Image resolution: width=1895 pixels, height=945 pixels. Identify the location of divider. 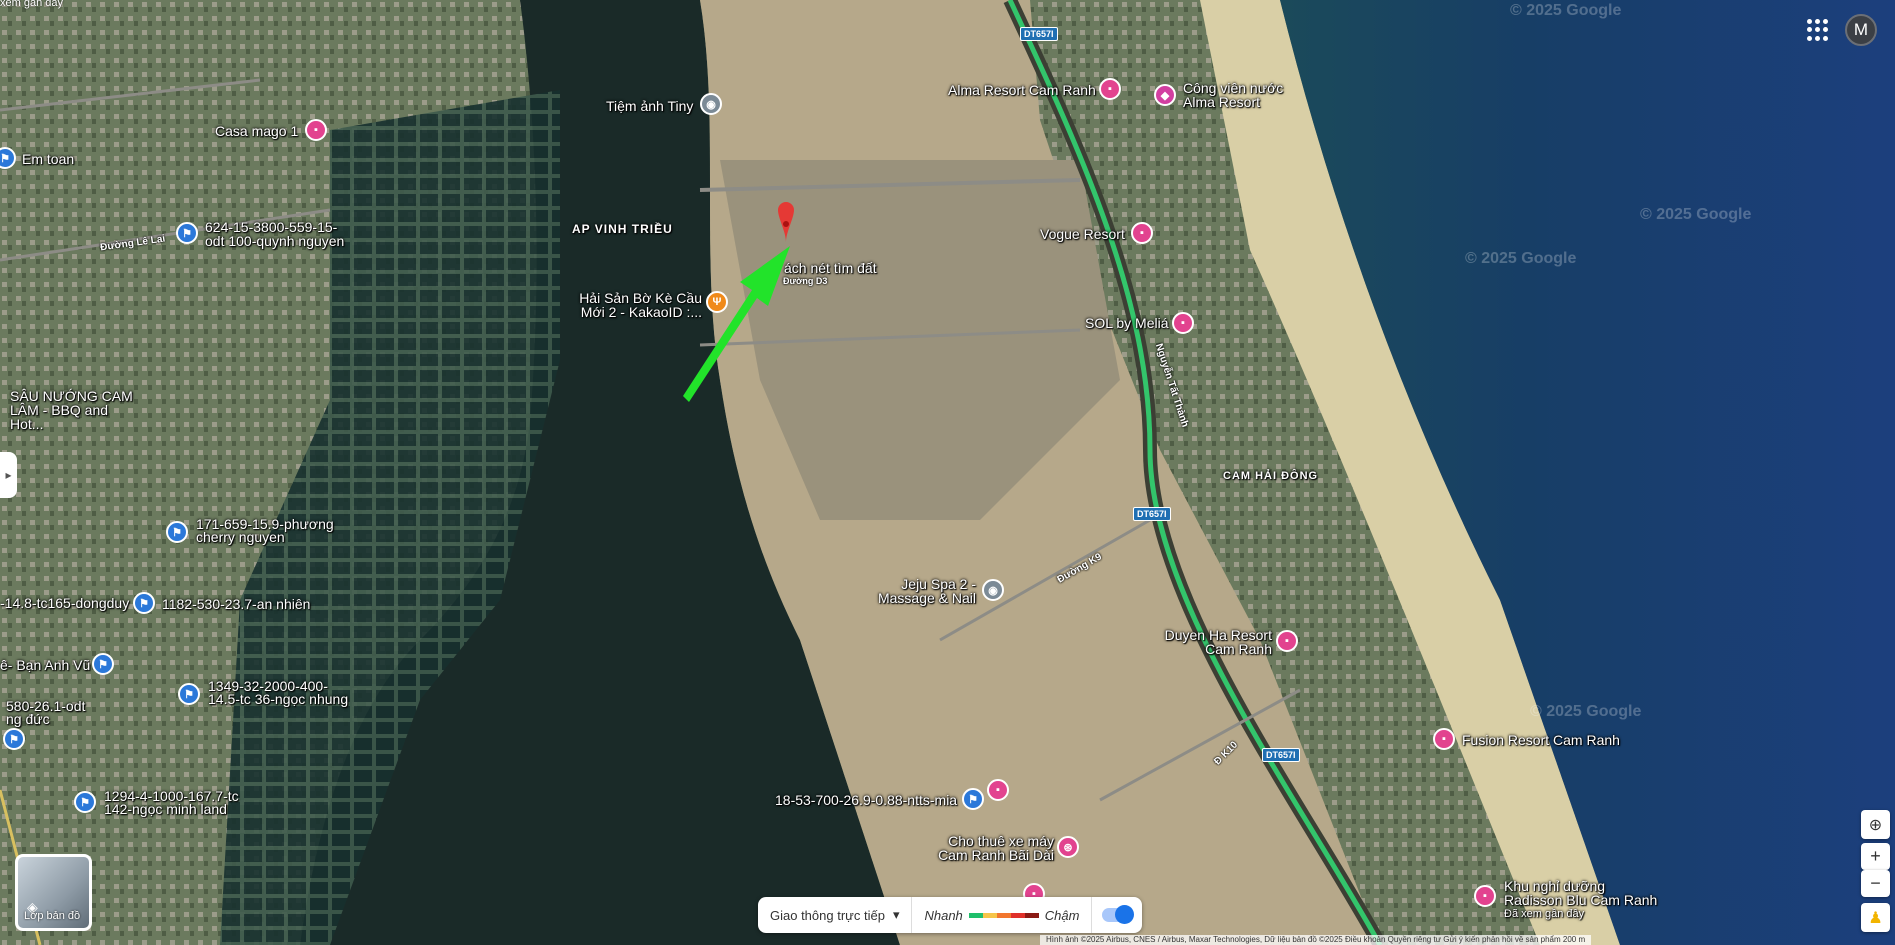
(1092, 915).